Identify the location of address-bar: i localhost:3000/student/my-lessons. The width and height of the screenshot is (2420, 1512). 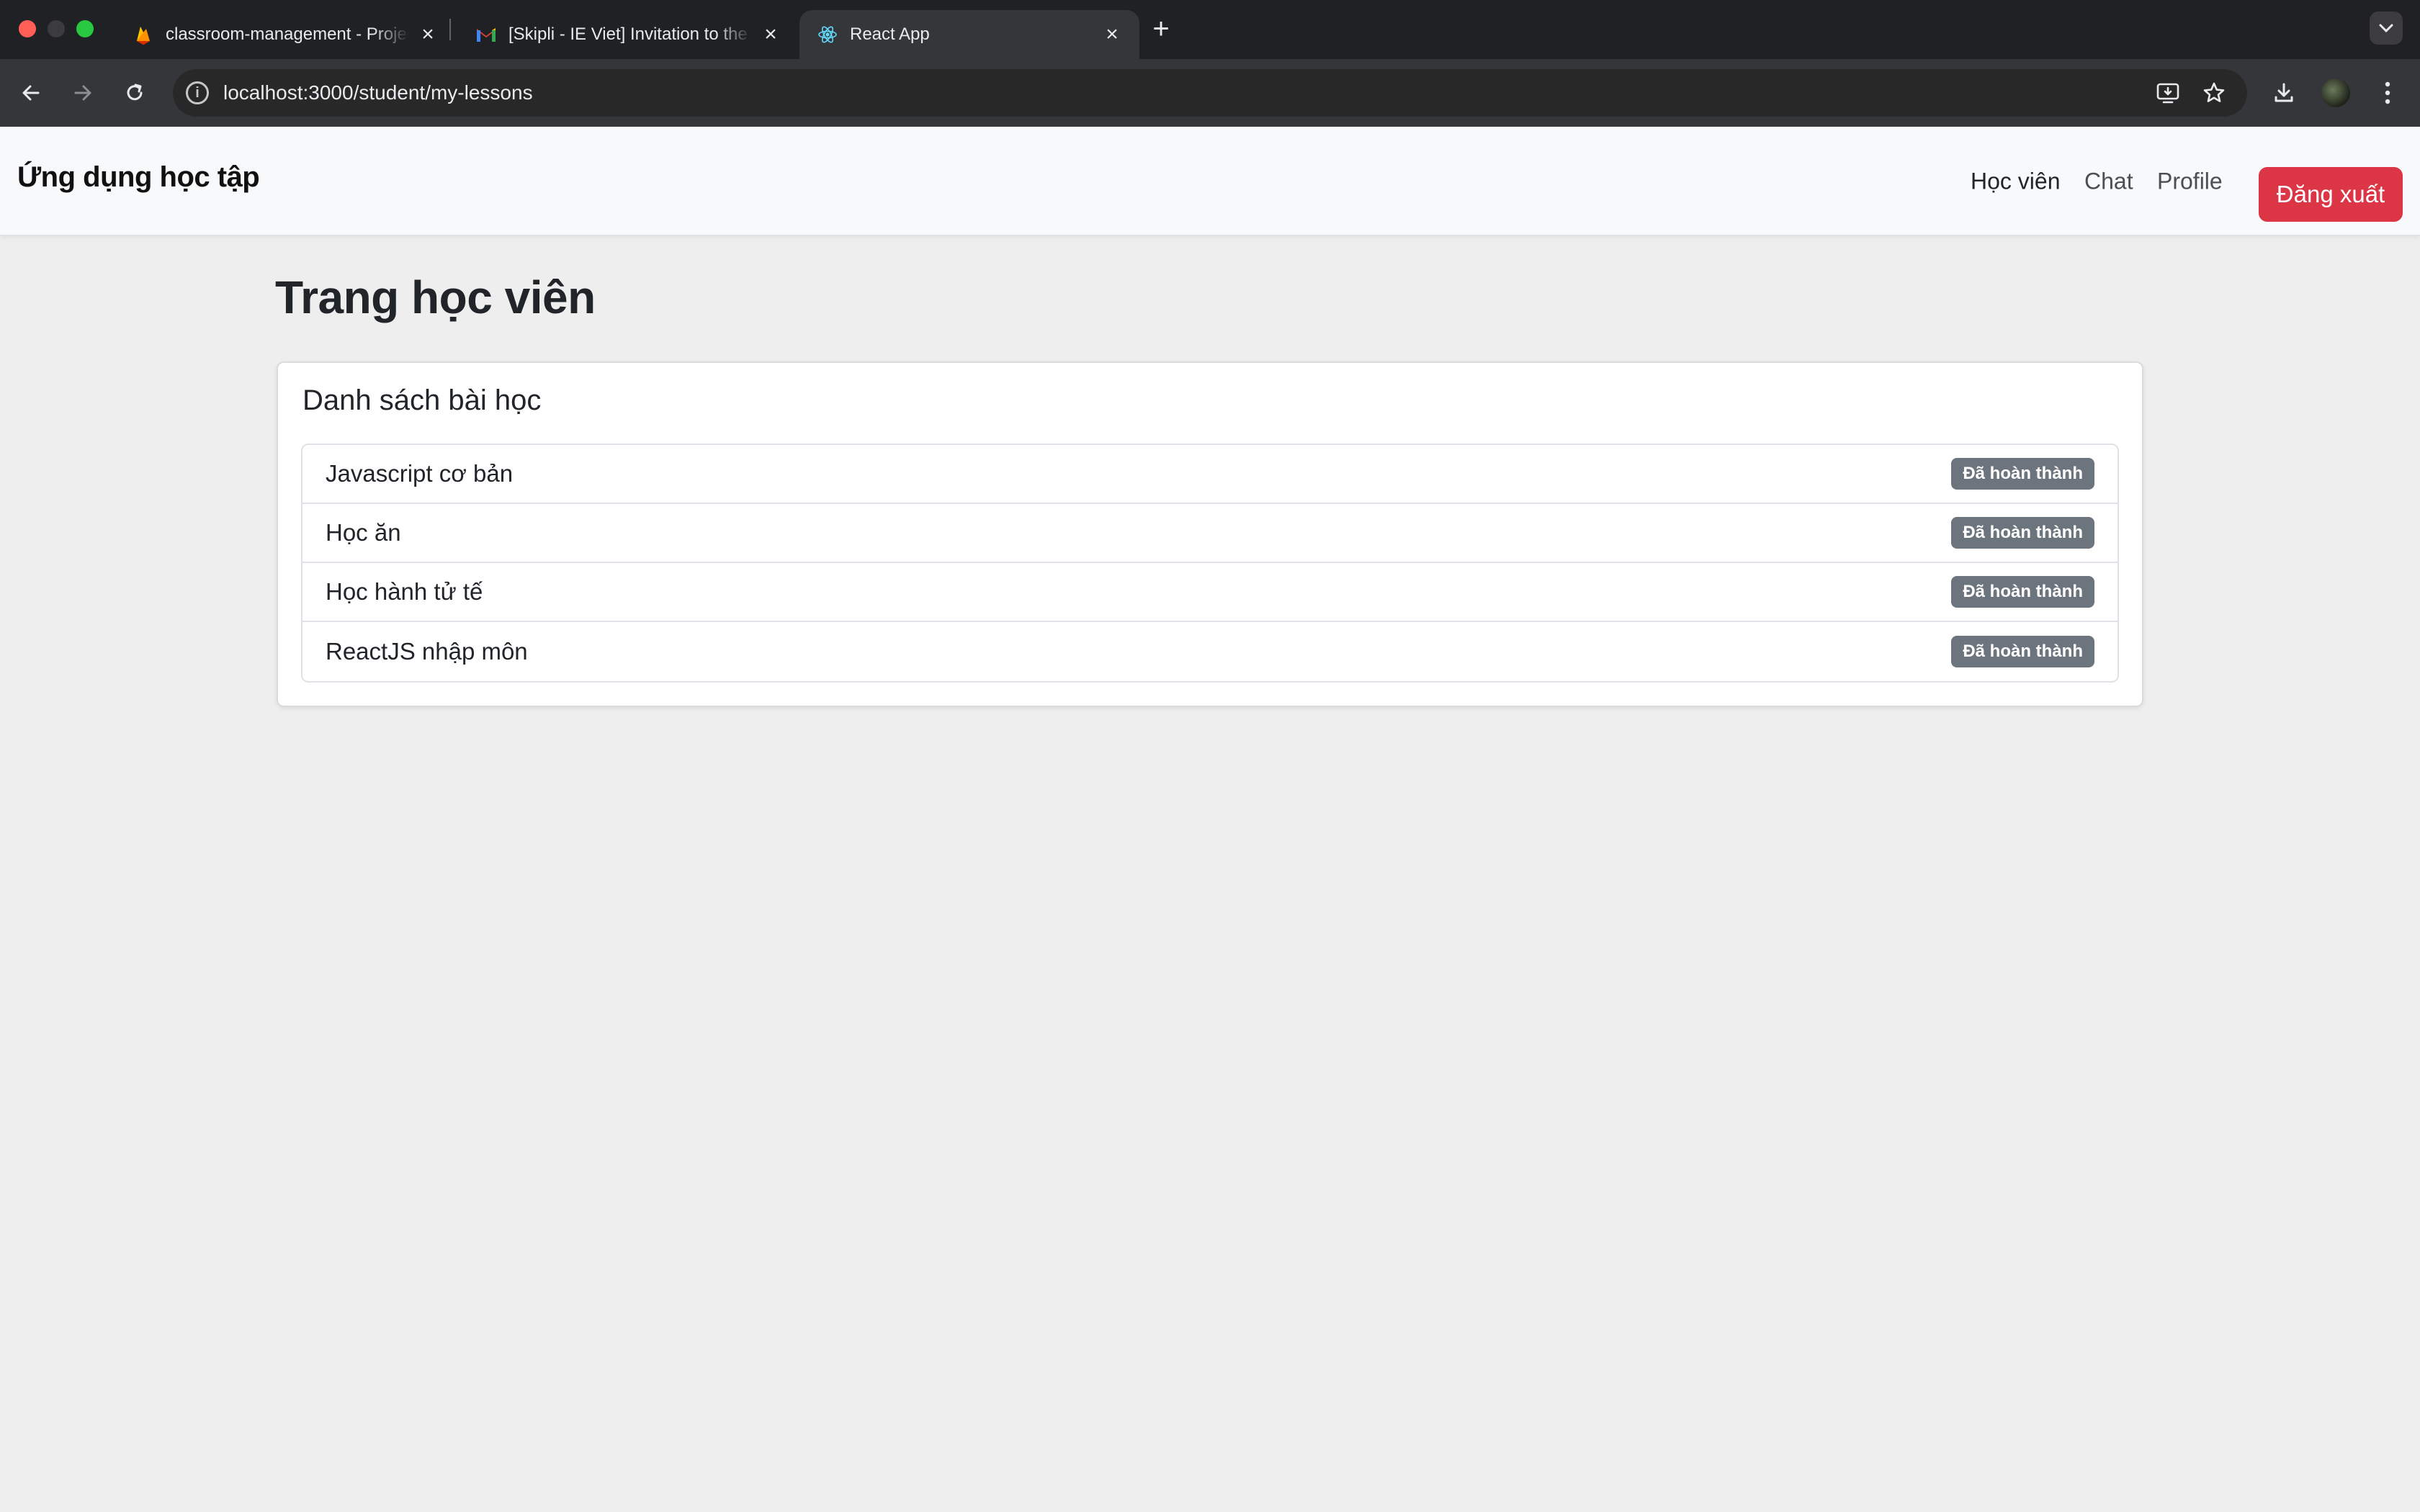
(1210, 93).